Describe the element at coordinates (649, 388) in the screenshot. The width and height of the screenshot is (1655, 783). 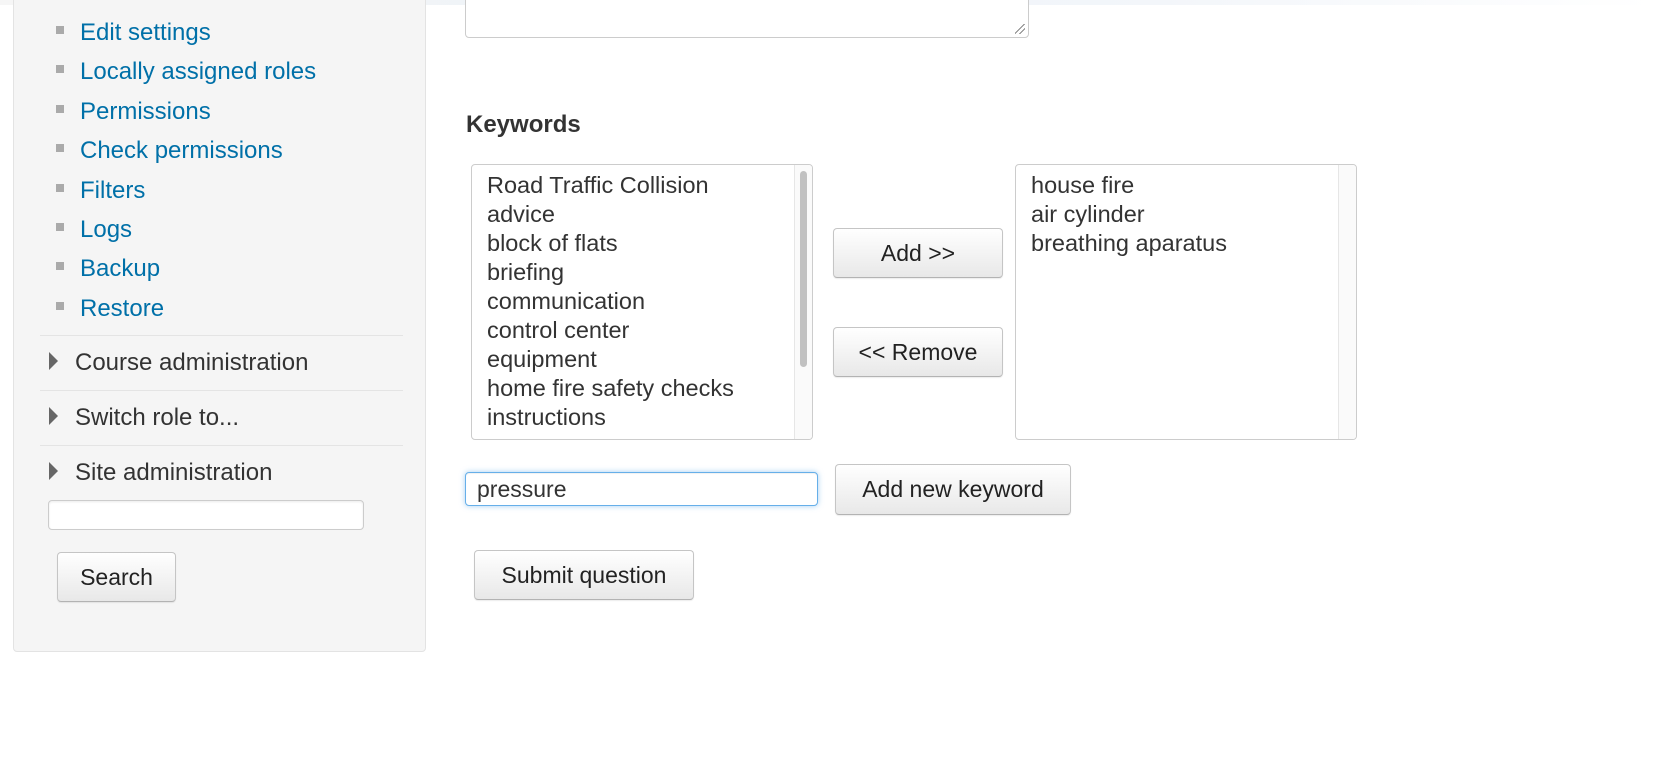
I see `list-item: home fire safety checks` at that location.